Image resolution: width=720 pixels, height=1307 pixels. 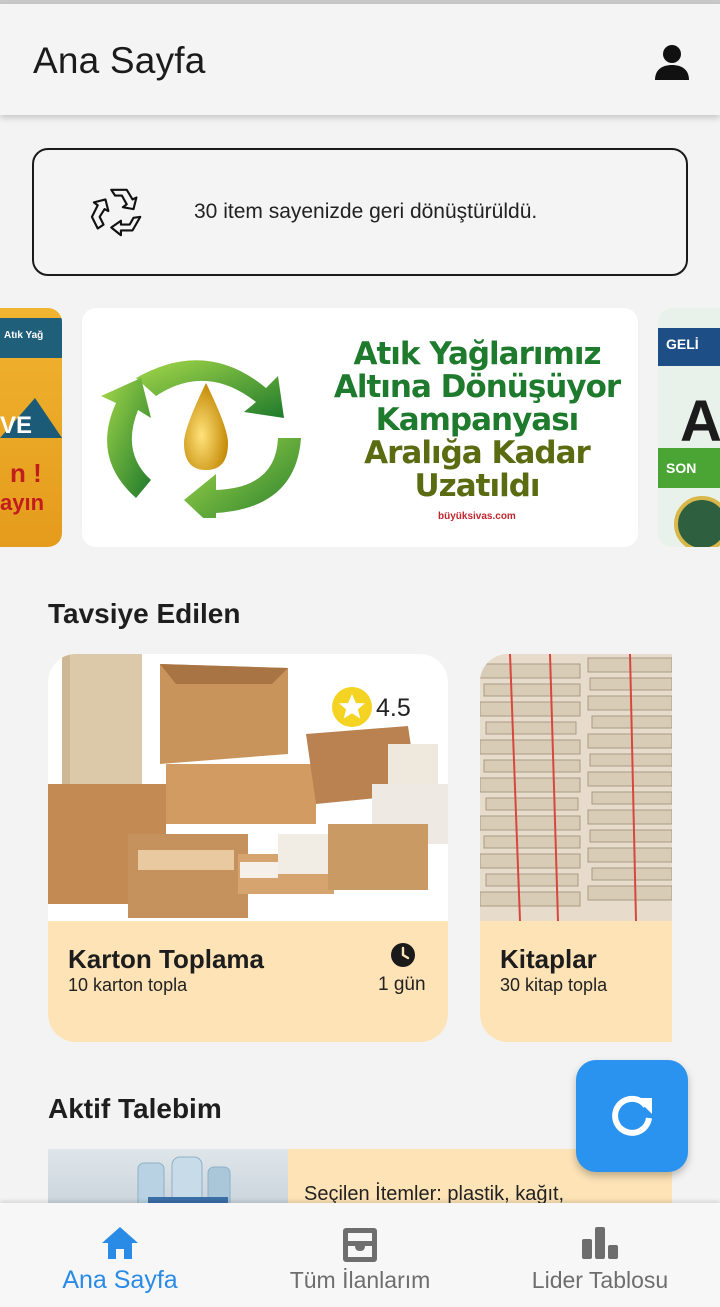 I want to click on bottom-navigation: Ana Sayfa Tüm İlanlarım Lider Tablosu, so click(x=360, y=1255).